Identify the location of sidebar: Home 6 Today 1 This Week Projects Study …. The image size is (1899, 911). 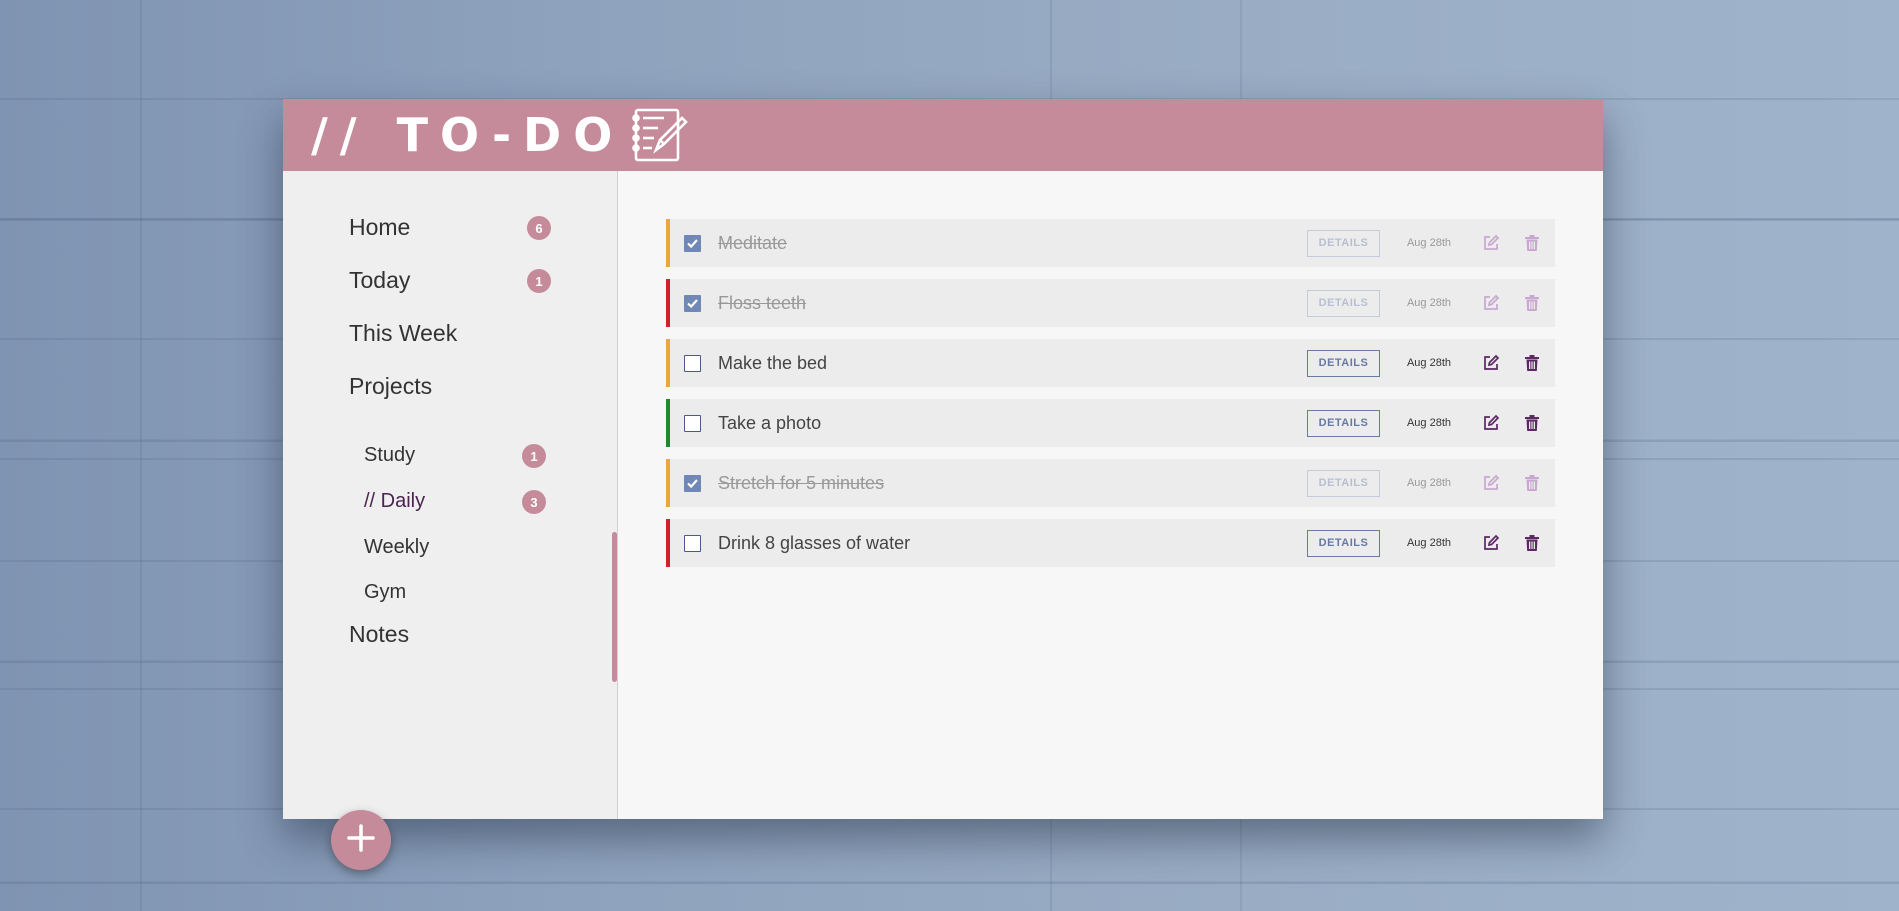
(450, 520).